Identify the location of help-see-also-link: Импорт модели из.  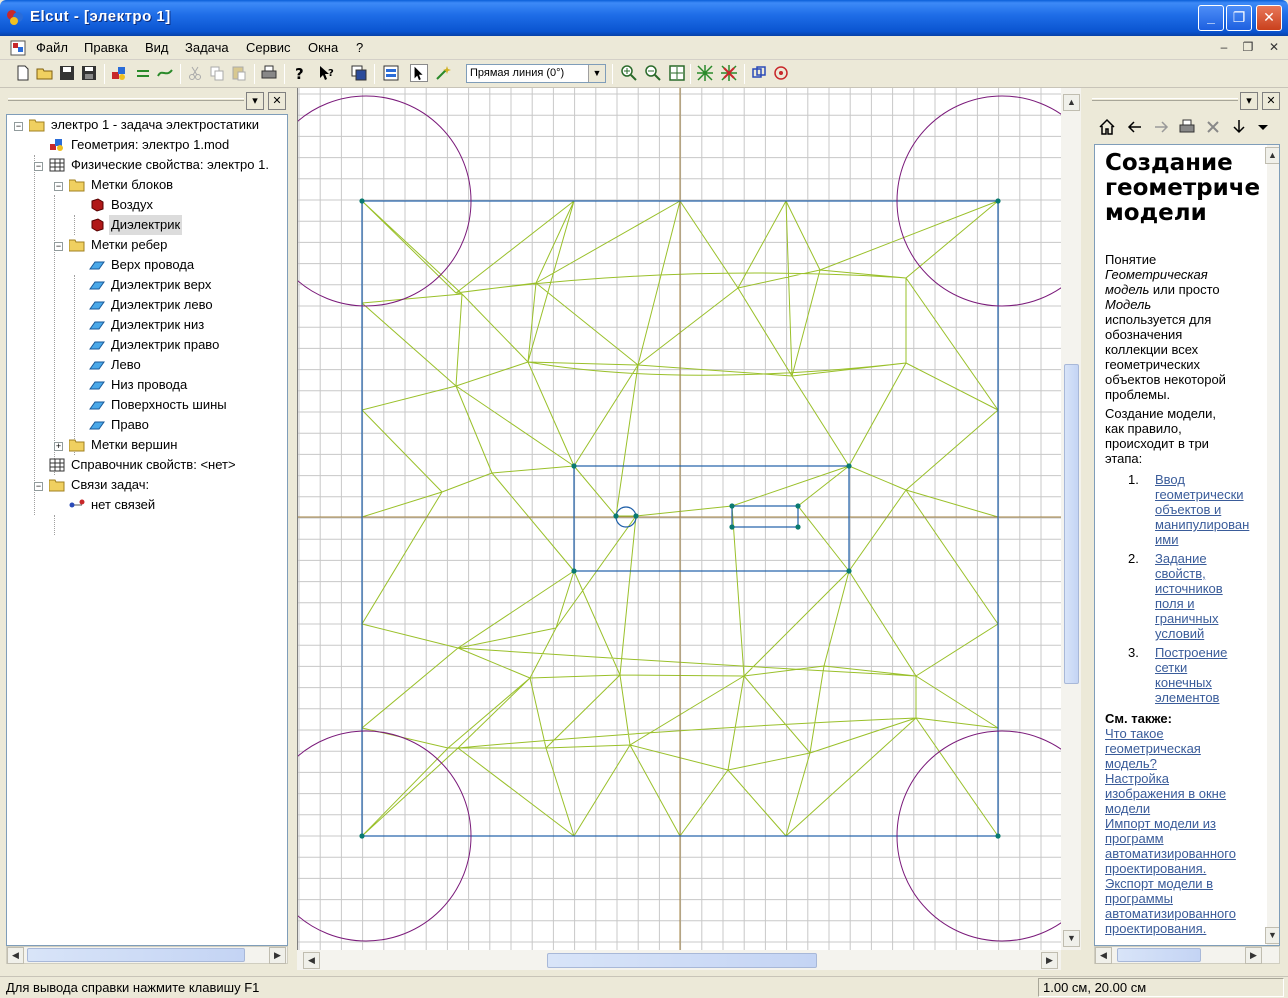
(1185, 823).